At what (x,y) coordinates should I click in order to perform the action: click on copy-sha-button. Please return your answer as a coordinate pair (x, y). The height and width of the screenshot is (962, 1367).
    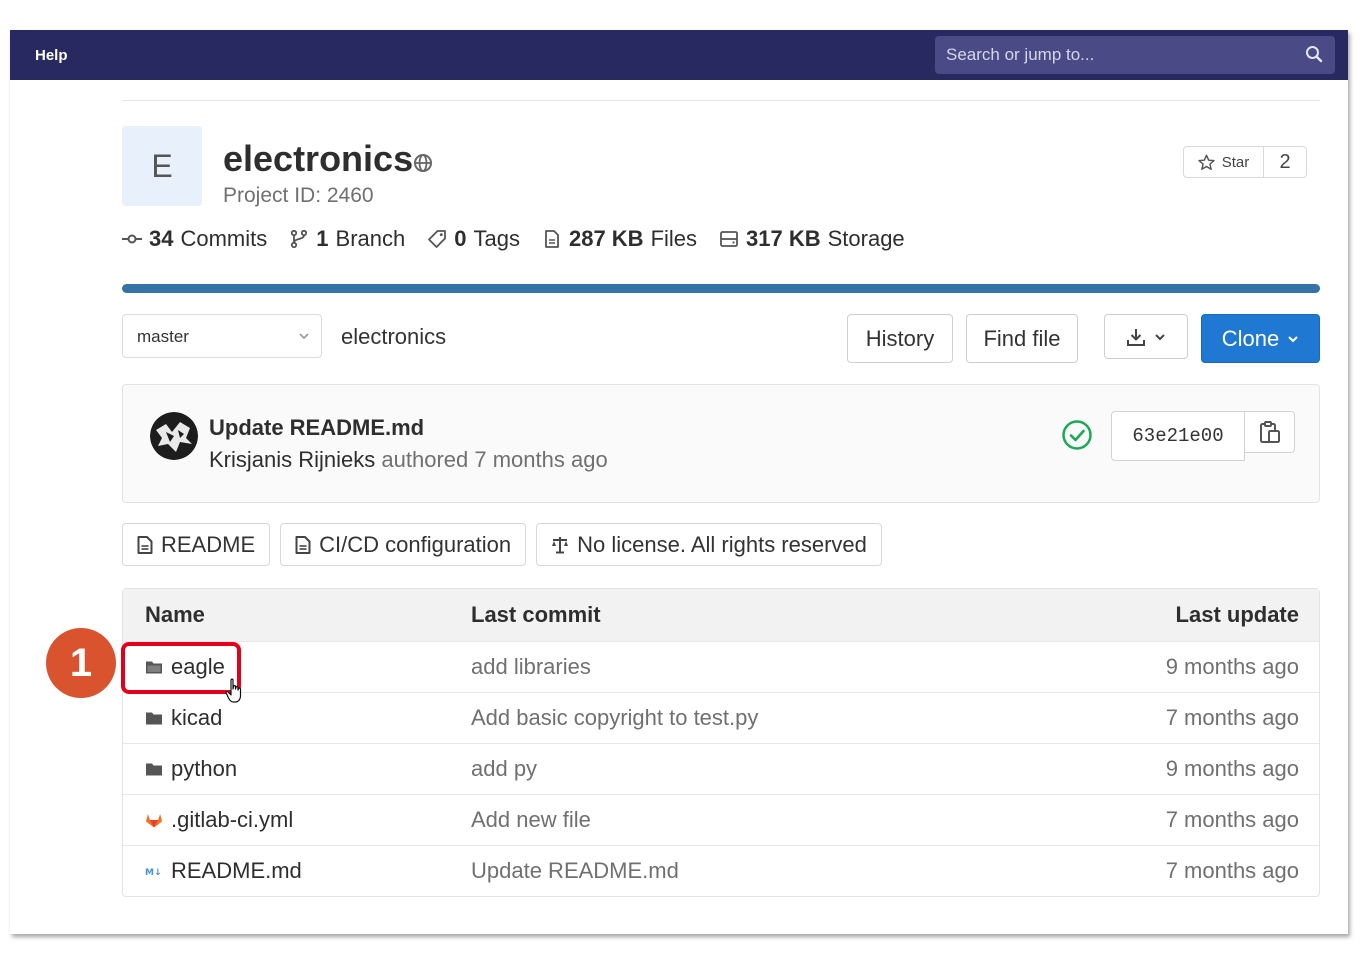
    Looking at the image, I should click on (1270, 432).